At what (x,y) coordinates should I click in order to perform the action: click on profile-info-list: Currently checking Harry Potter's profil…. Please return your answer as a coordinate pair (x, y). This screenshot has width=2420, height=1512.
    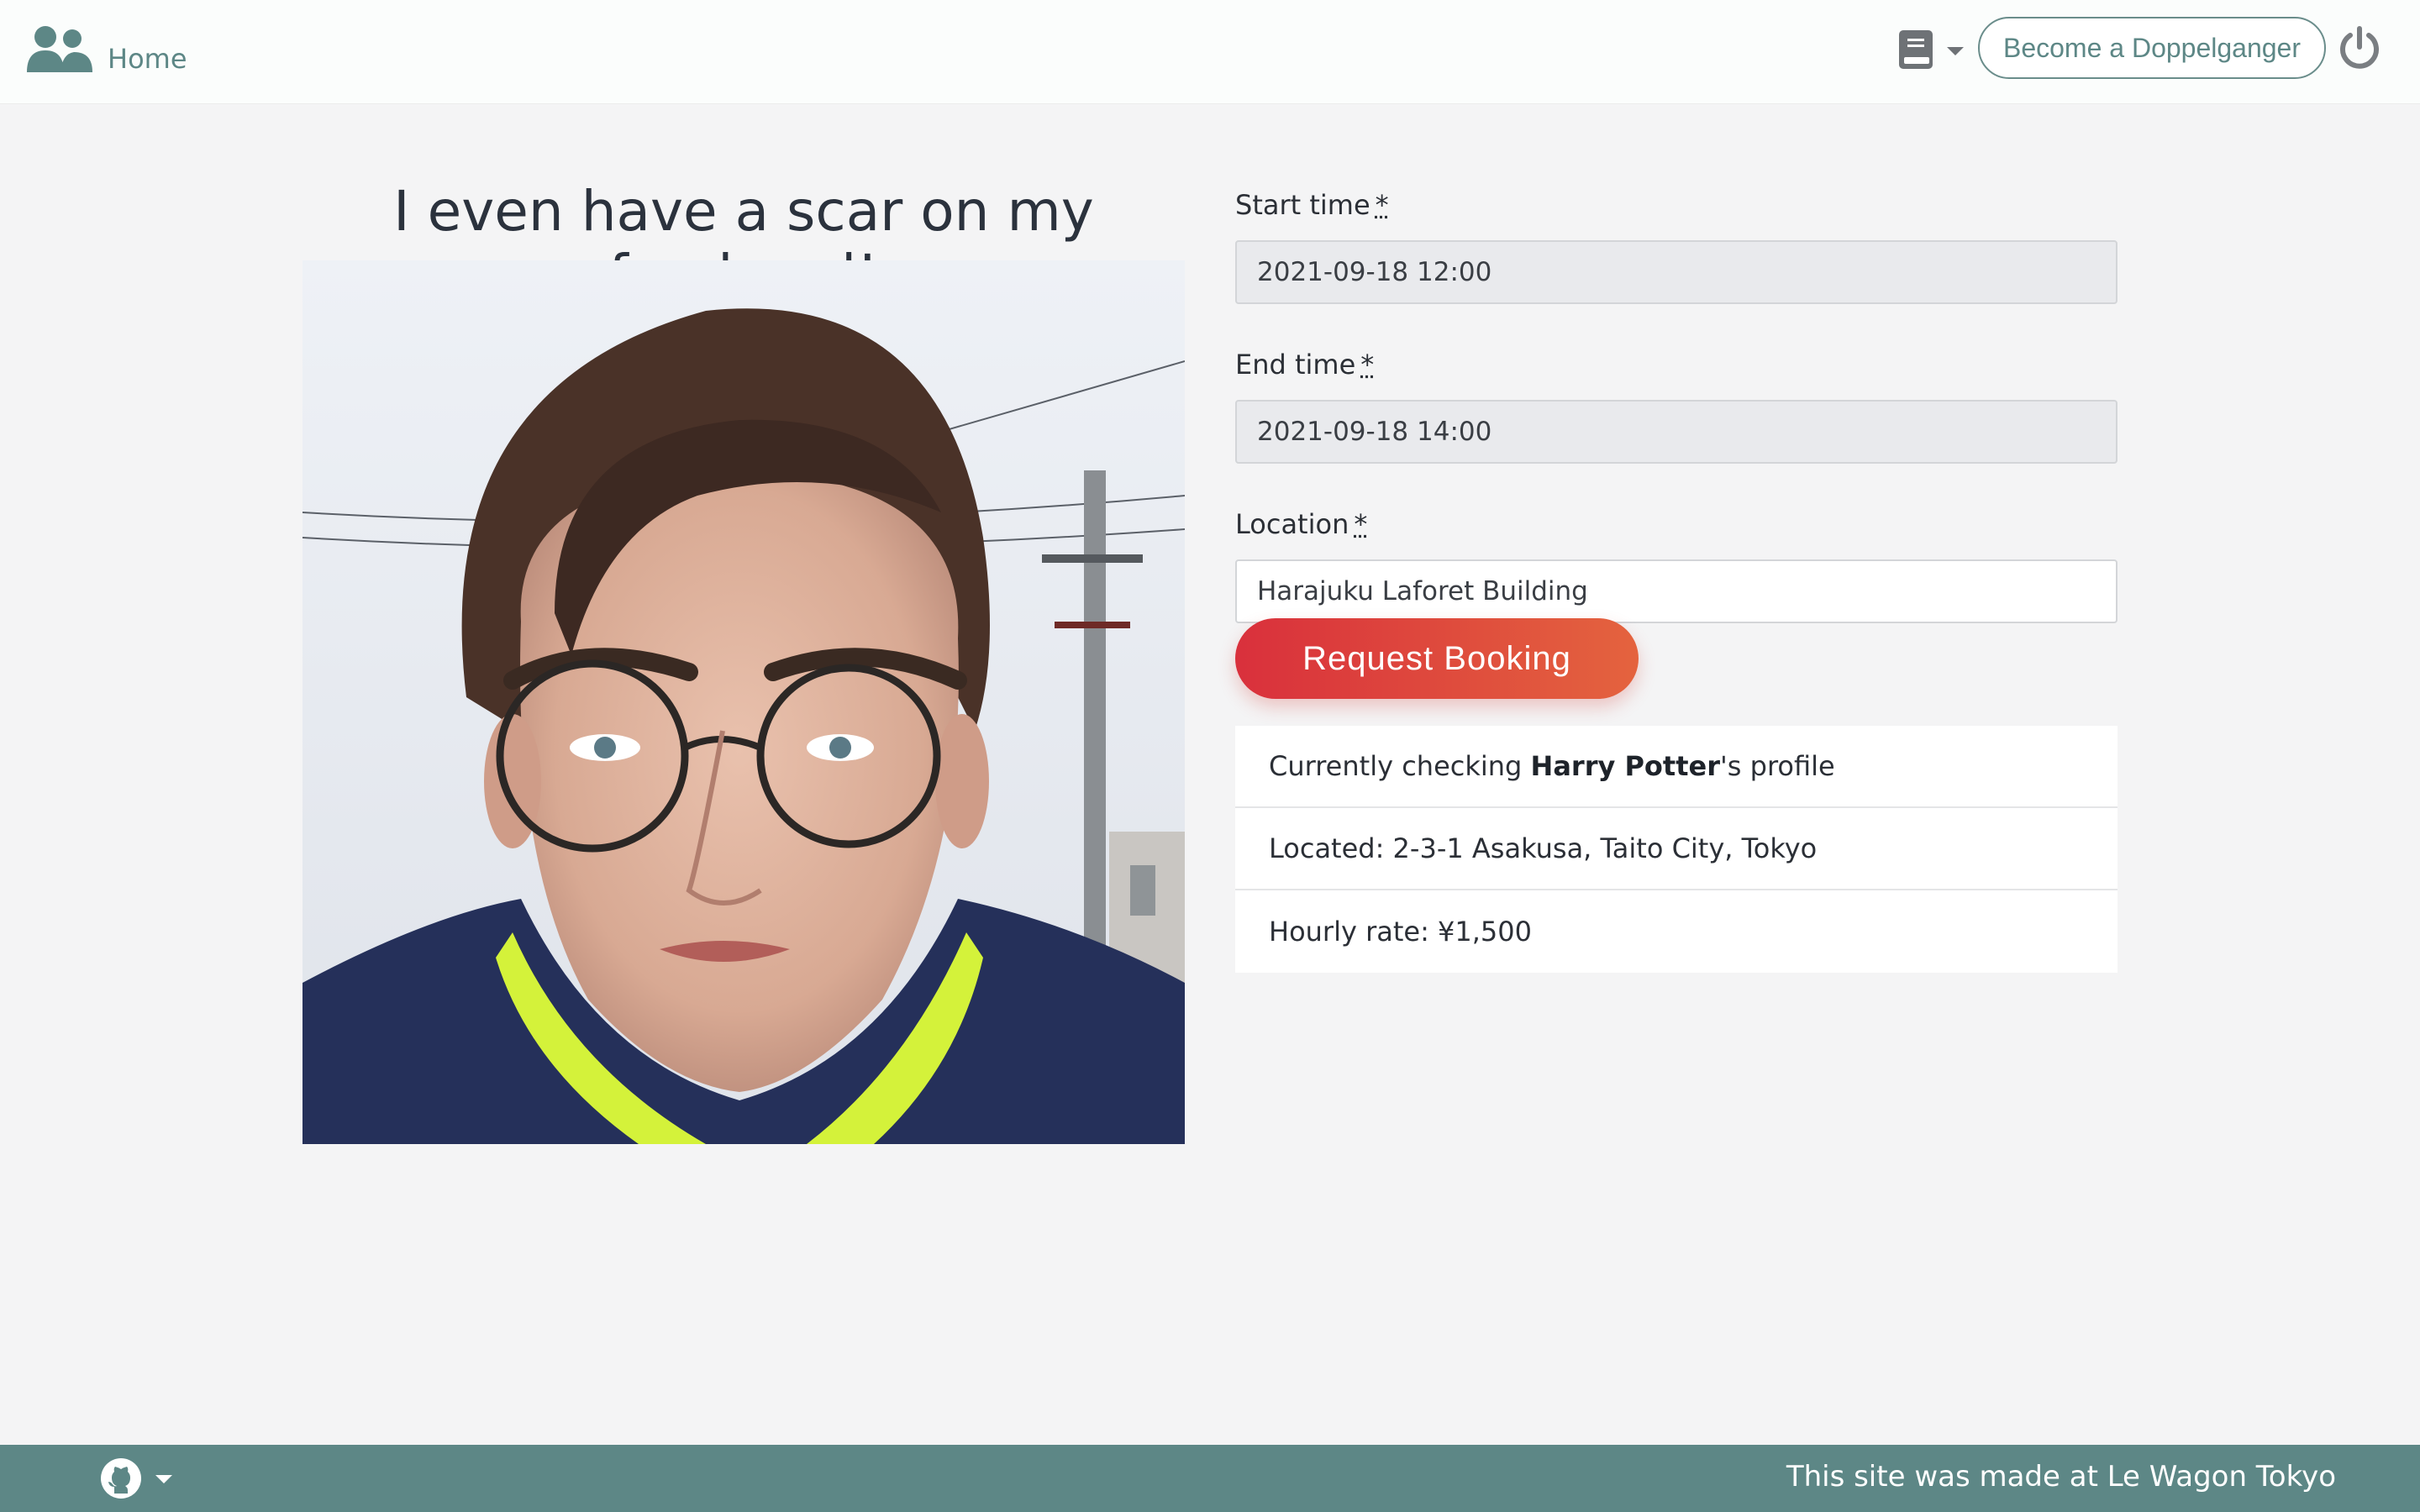
    Looking at the image, I should click on (1677, 849).